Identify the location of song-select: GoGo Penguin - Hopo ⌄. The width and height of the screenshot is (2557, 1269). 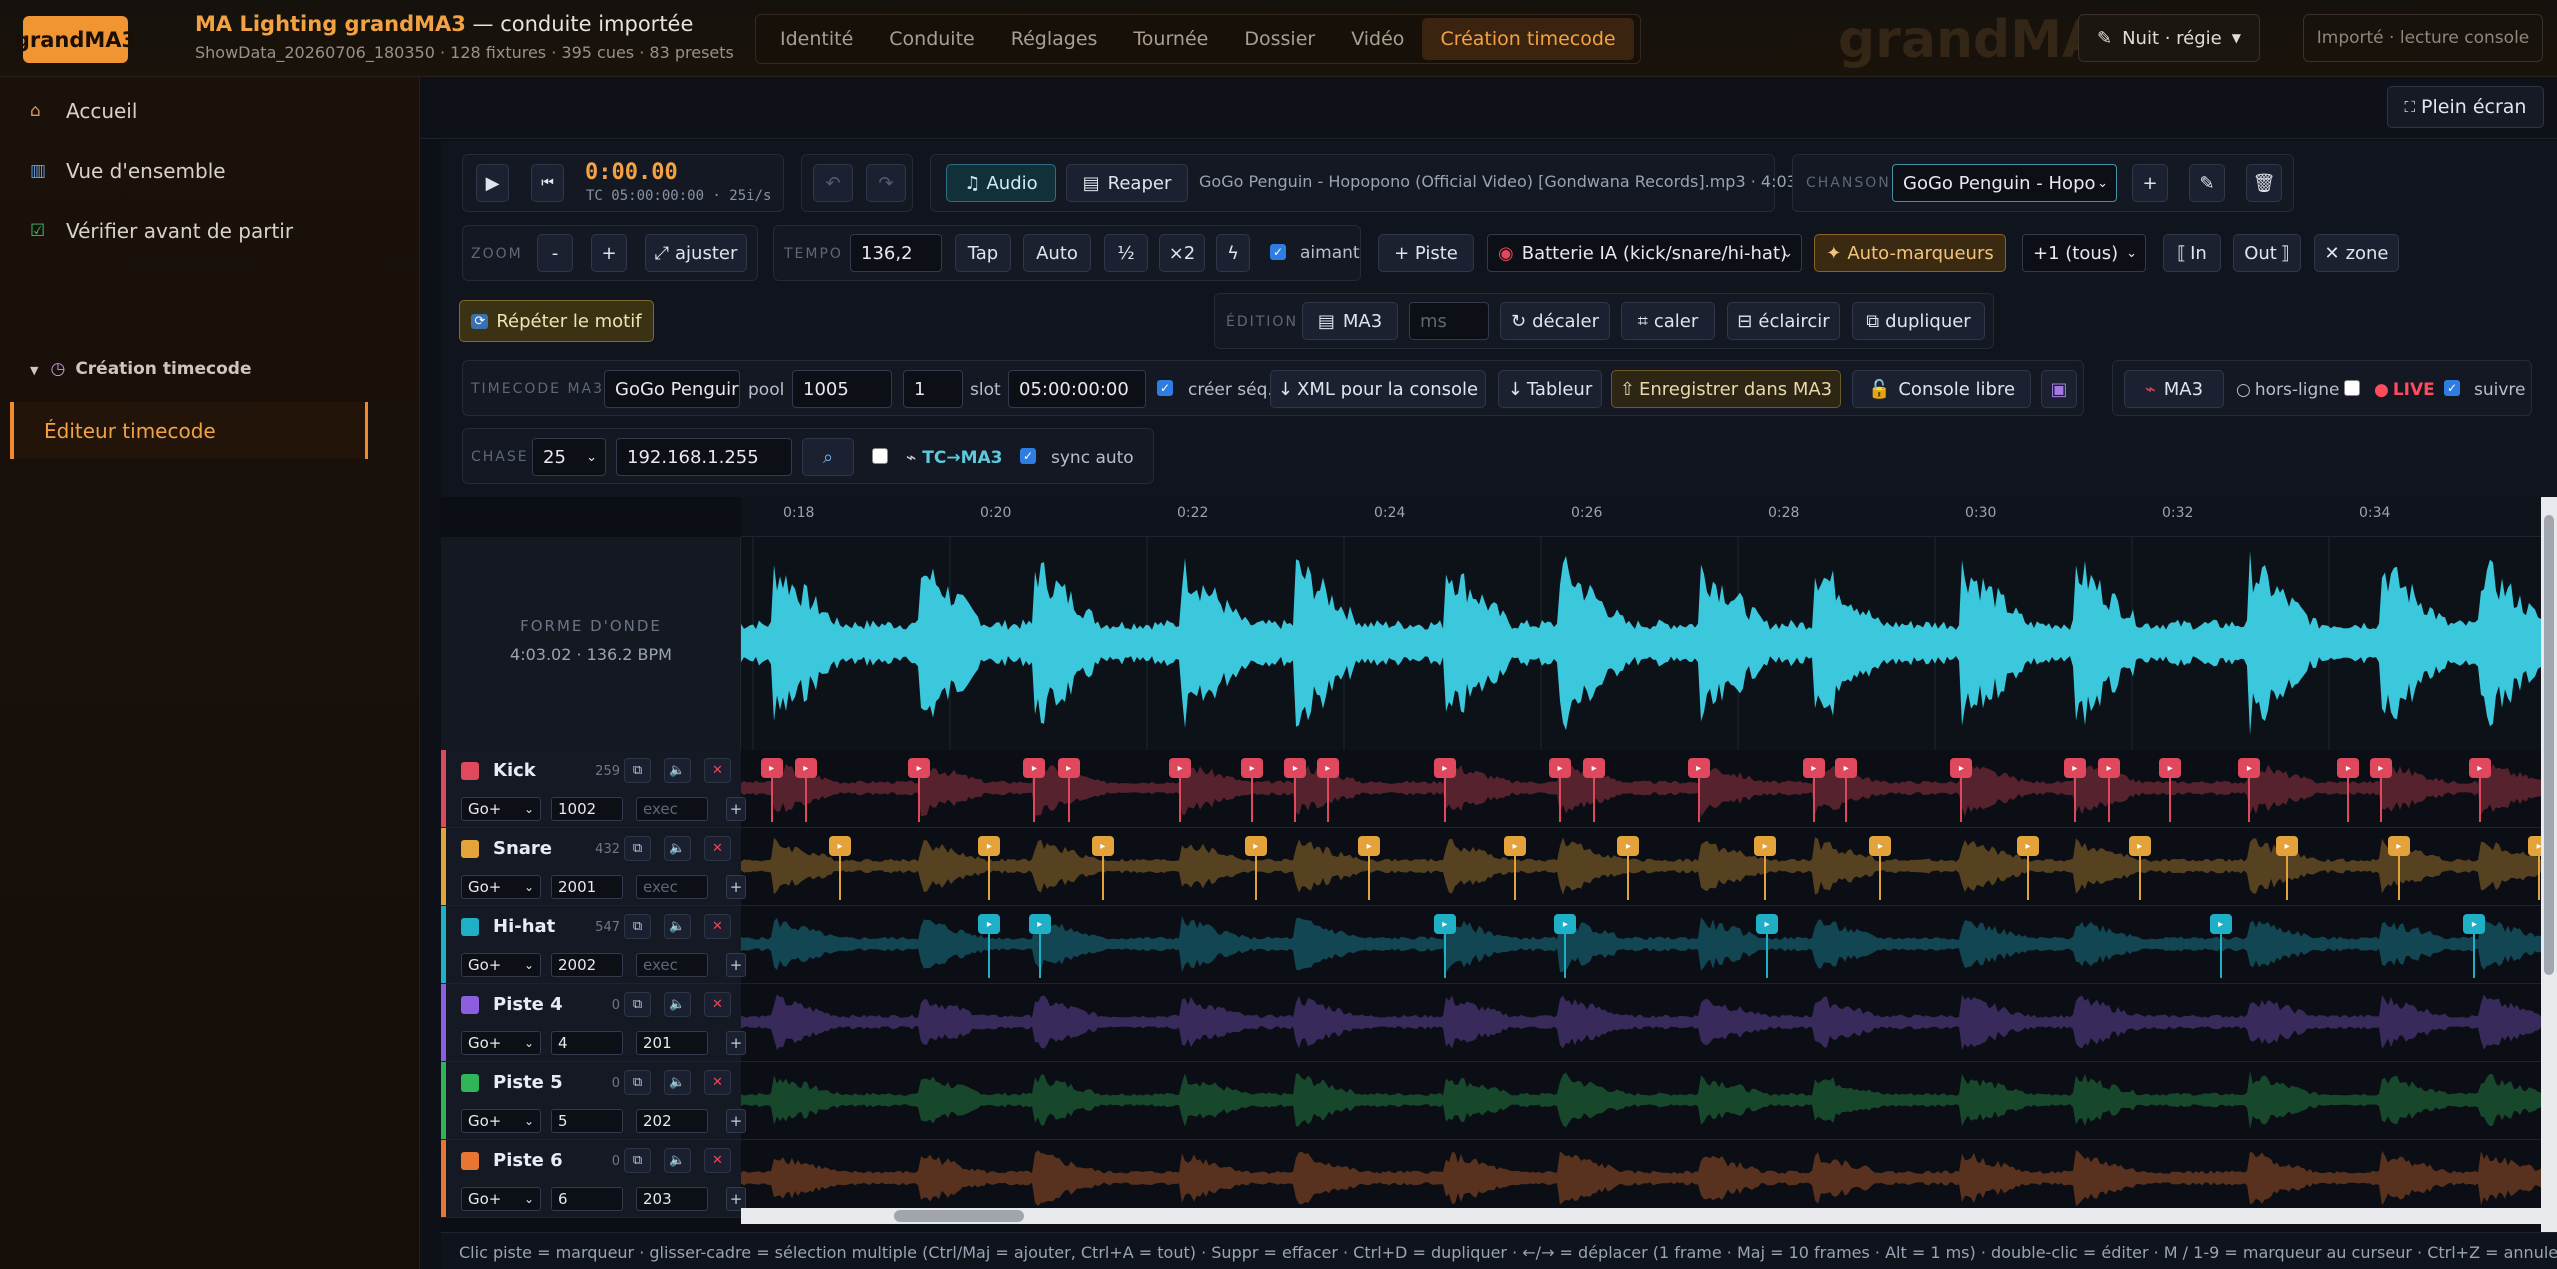
(2004, 183).